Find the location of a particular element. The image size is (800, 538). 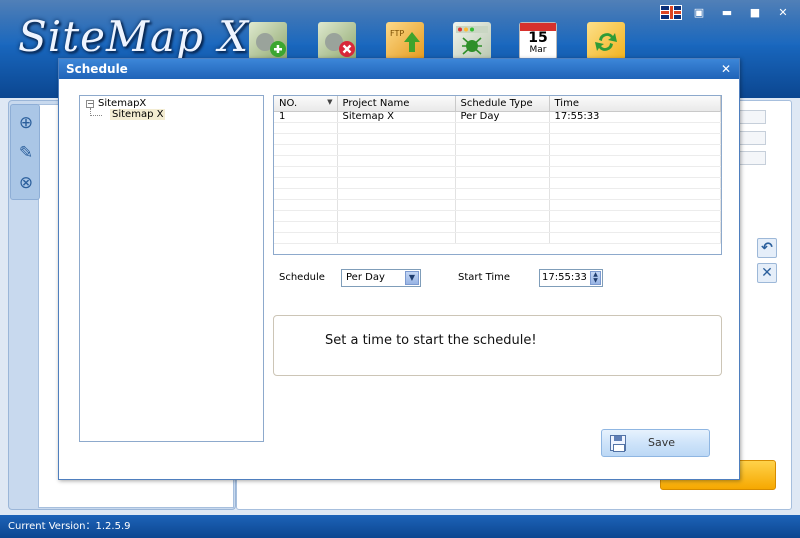

dialog-titlebar: Schedule ✕ is located at coordinates (399, 69).